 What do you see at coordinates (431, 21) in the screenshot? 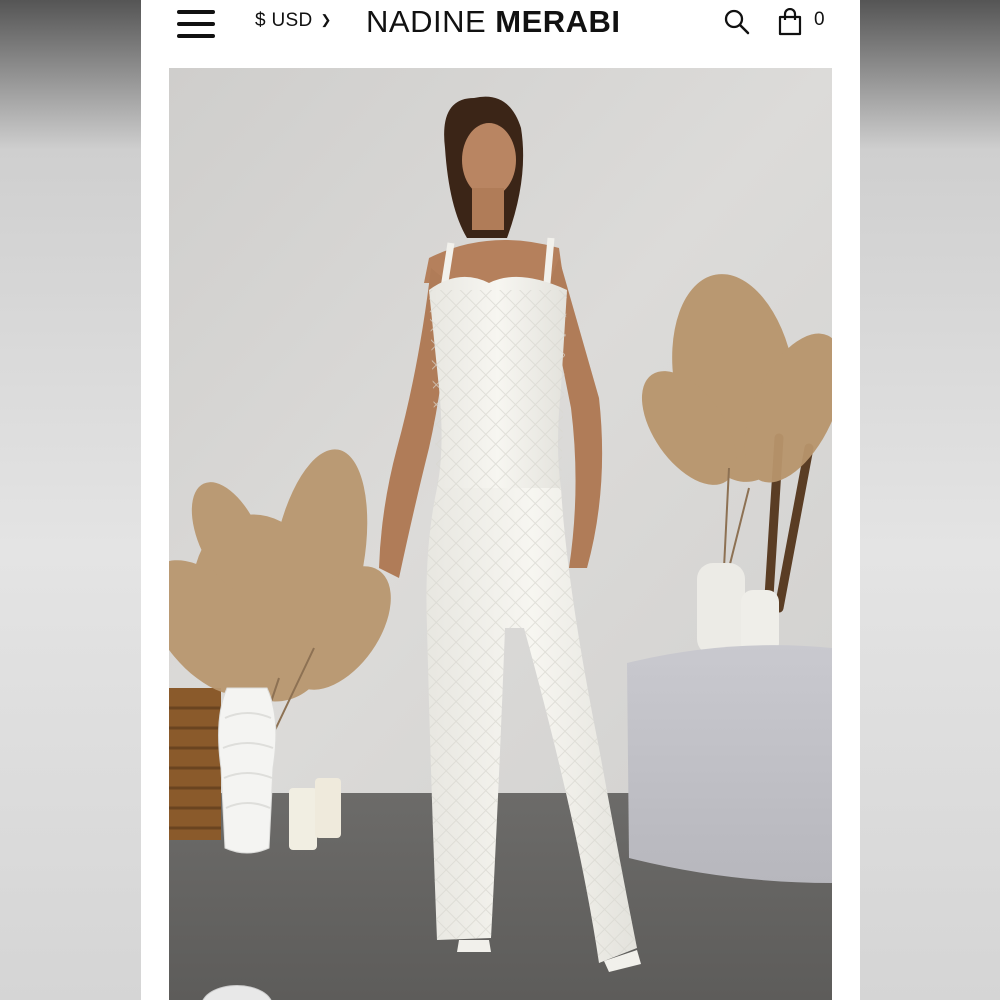
I see `brand-name-first: NADINE` at bounding box center [431, 21].